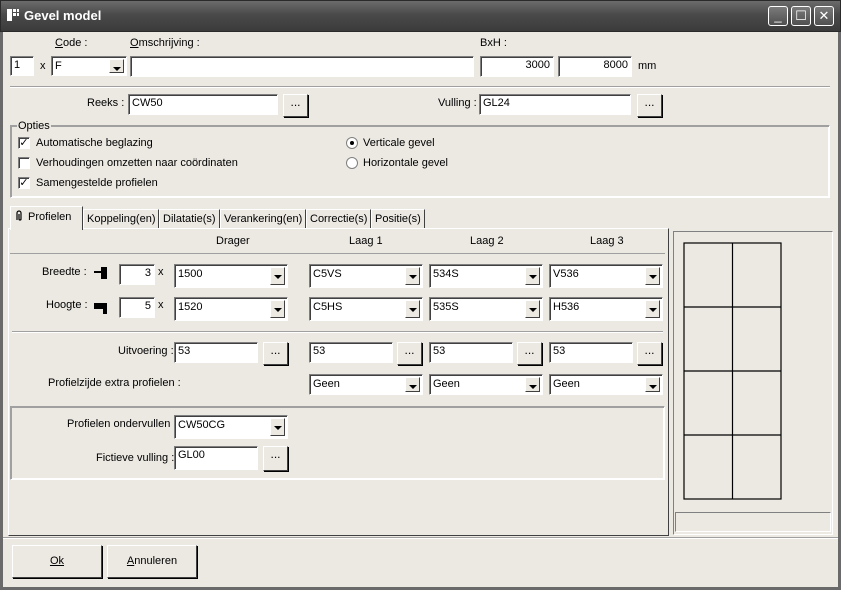 This screenshot has height=590, width=841. Describe the element at coordinates (216, 458) in the screenshot. I see `fictieve-vulling-input: GL00` at that location.